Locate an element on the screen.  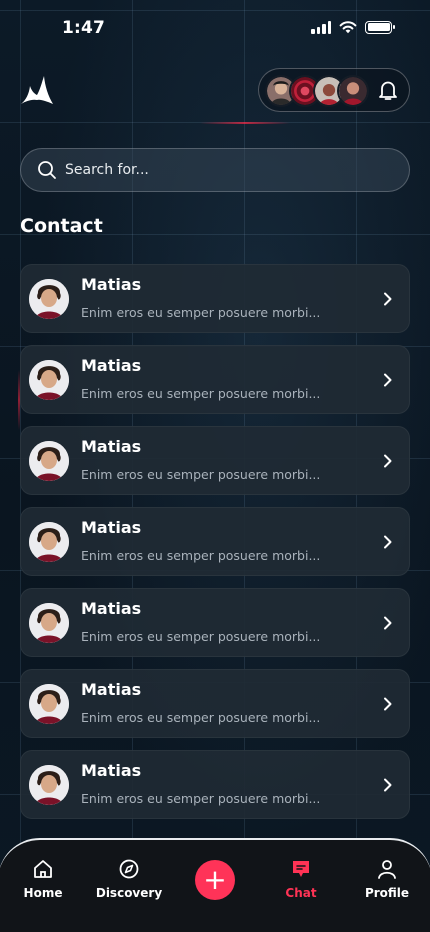
status-icons is located at coordinates (353, 27).